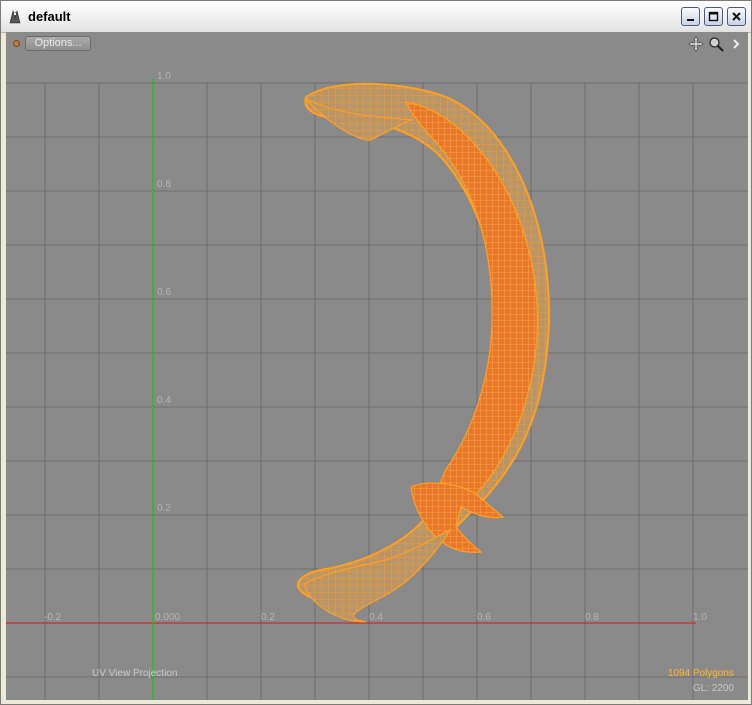 This screenshot has height=705, width=752. Describe the element at coordinates (592, 617) in the screenshot. I see `u-tick-label: 0.8` at that location.